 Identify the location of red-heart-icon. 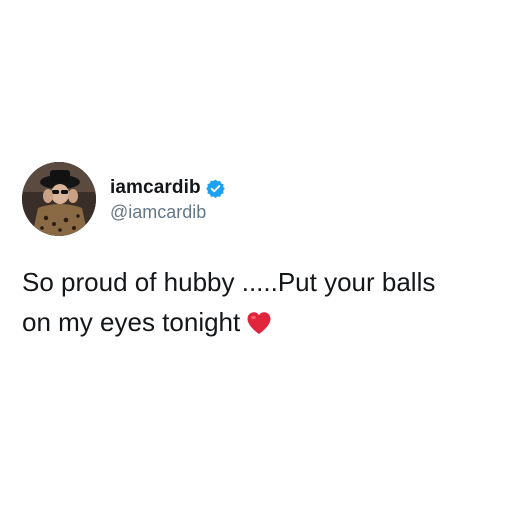
(259, 320).